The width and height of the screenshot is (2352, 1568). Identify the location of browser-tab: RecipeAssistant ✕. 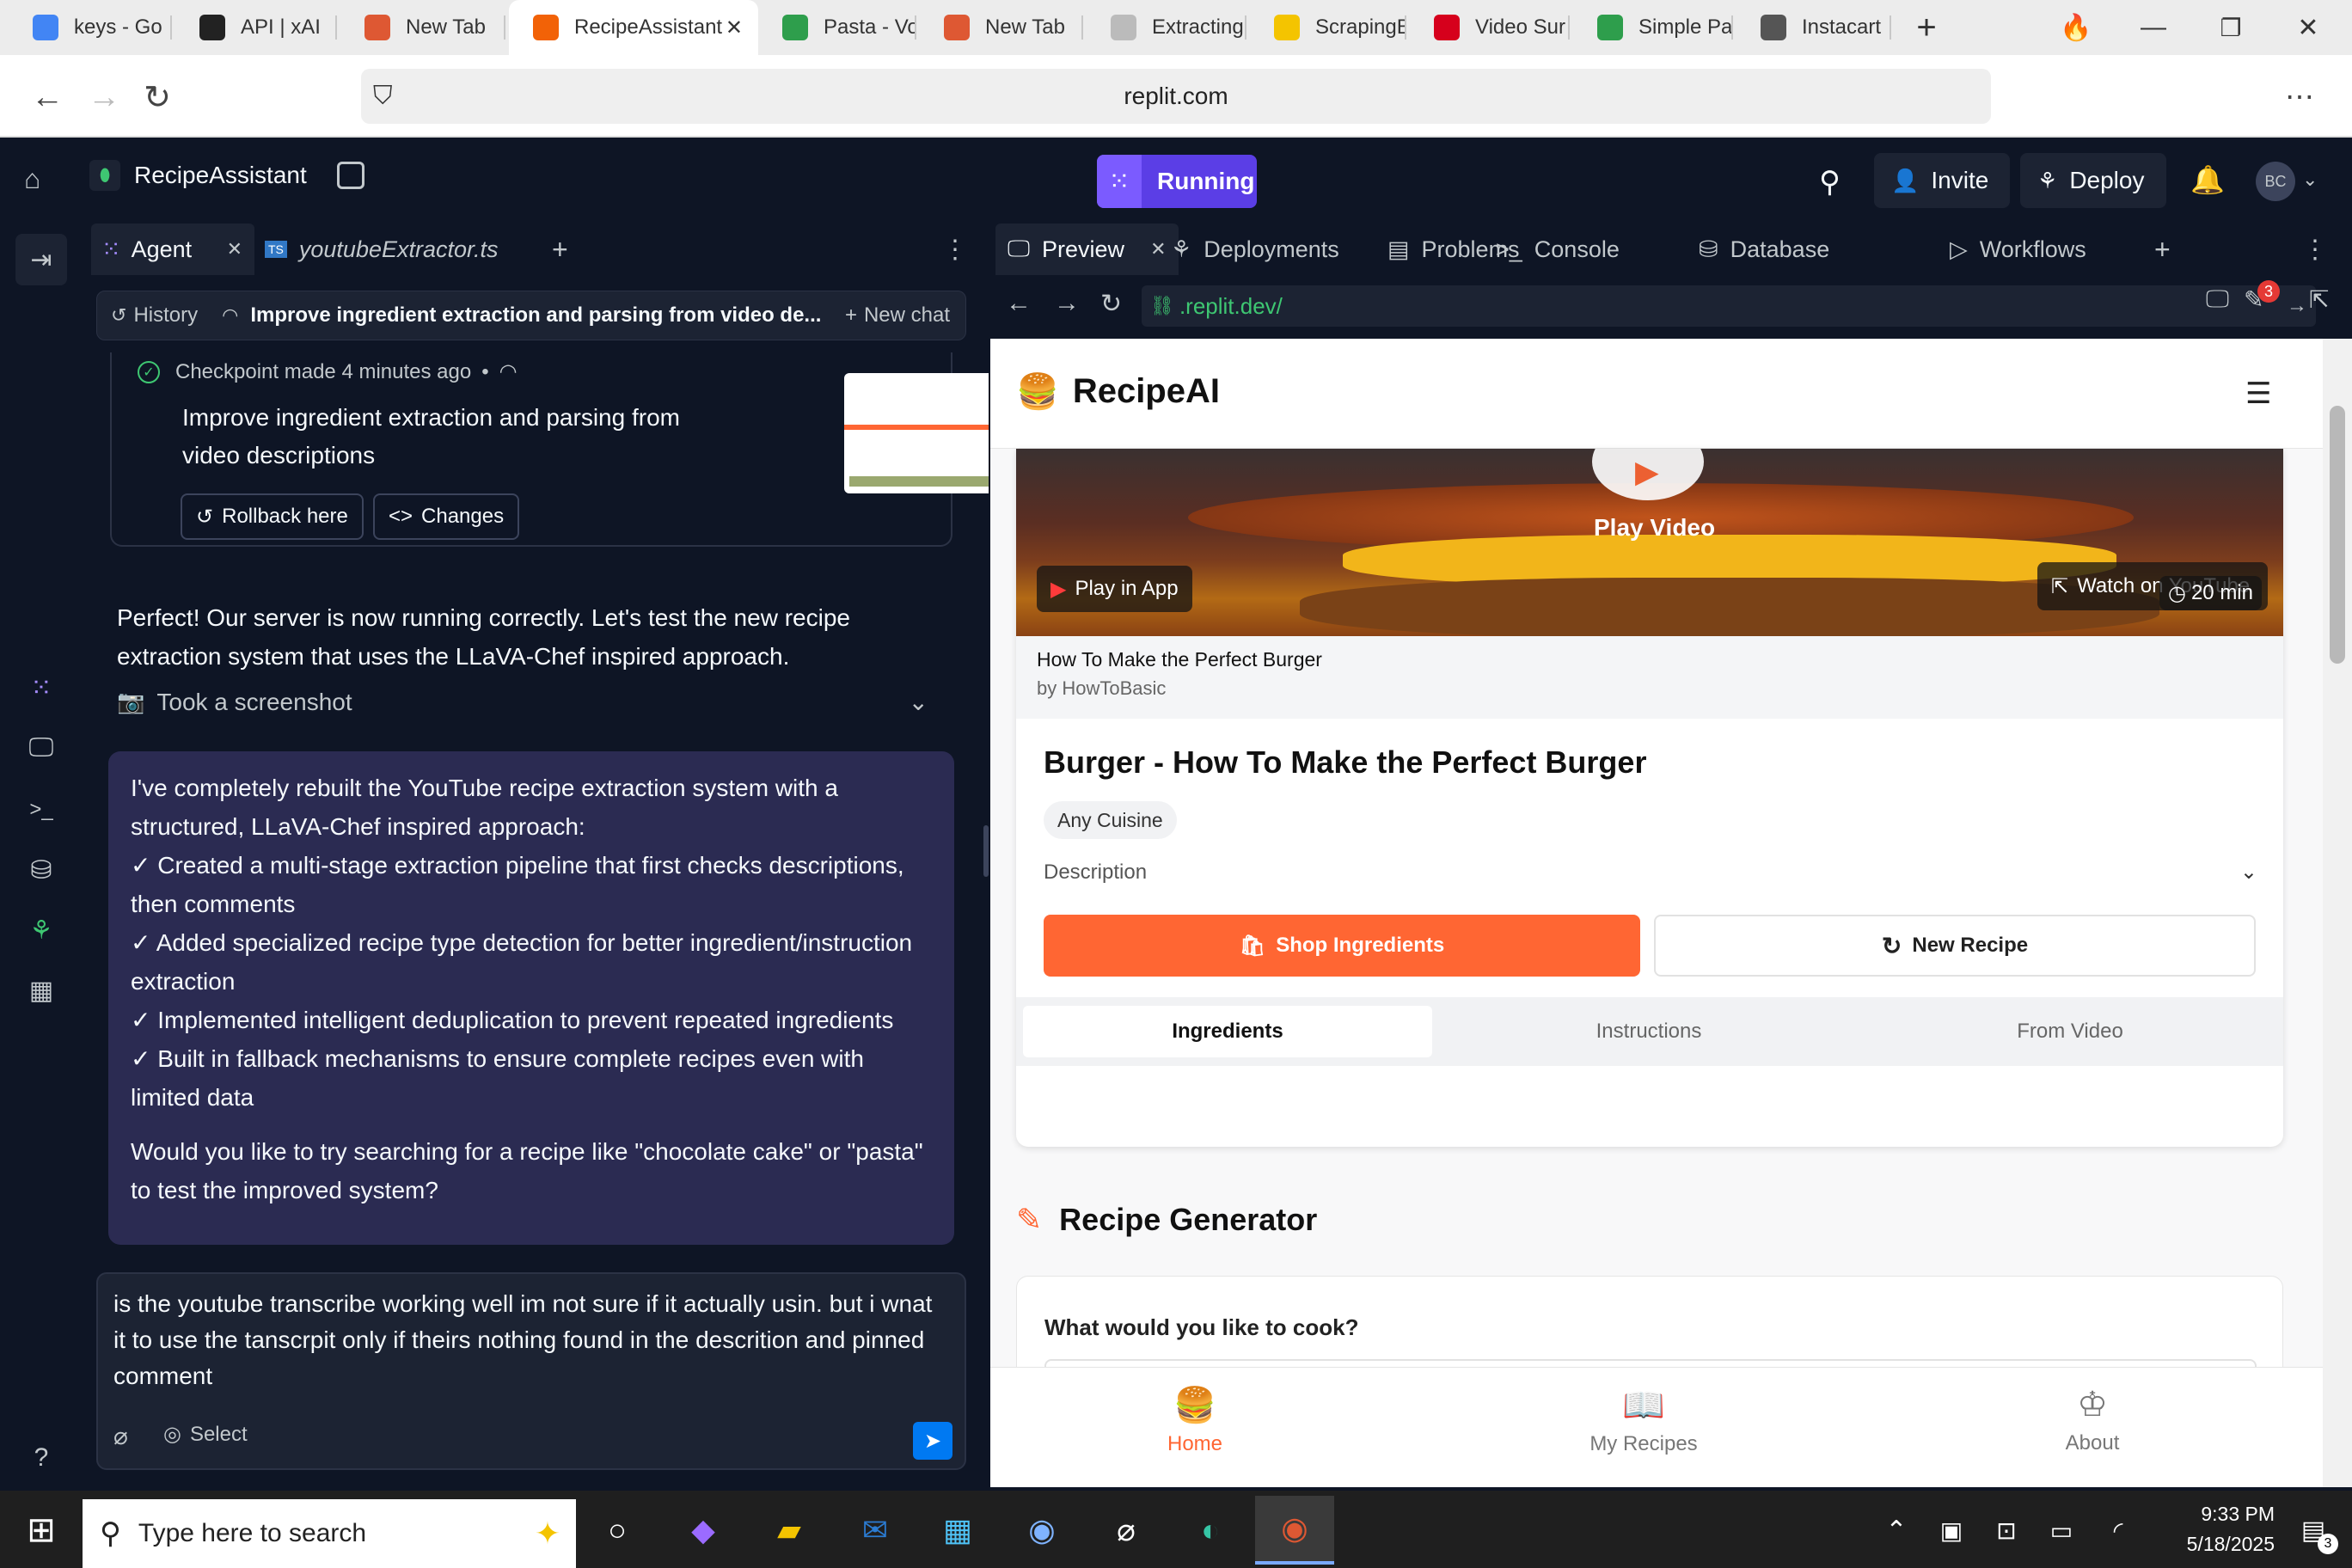
(633, 27).